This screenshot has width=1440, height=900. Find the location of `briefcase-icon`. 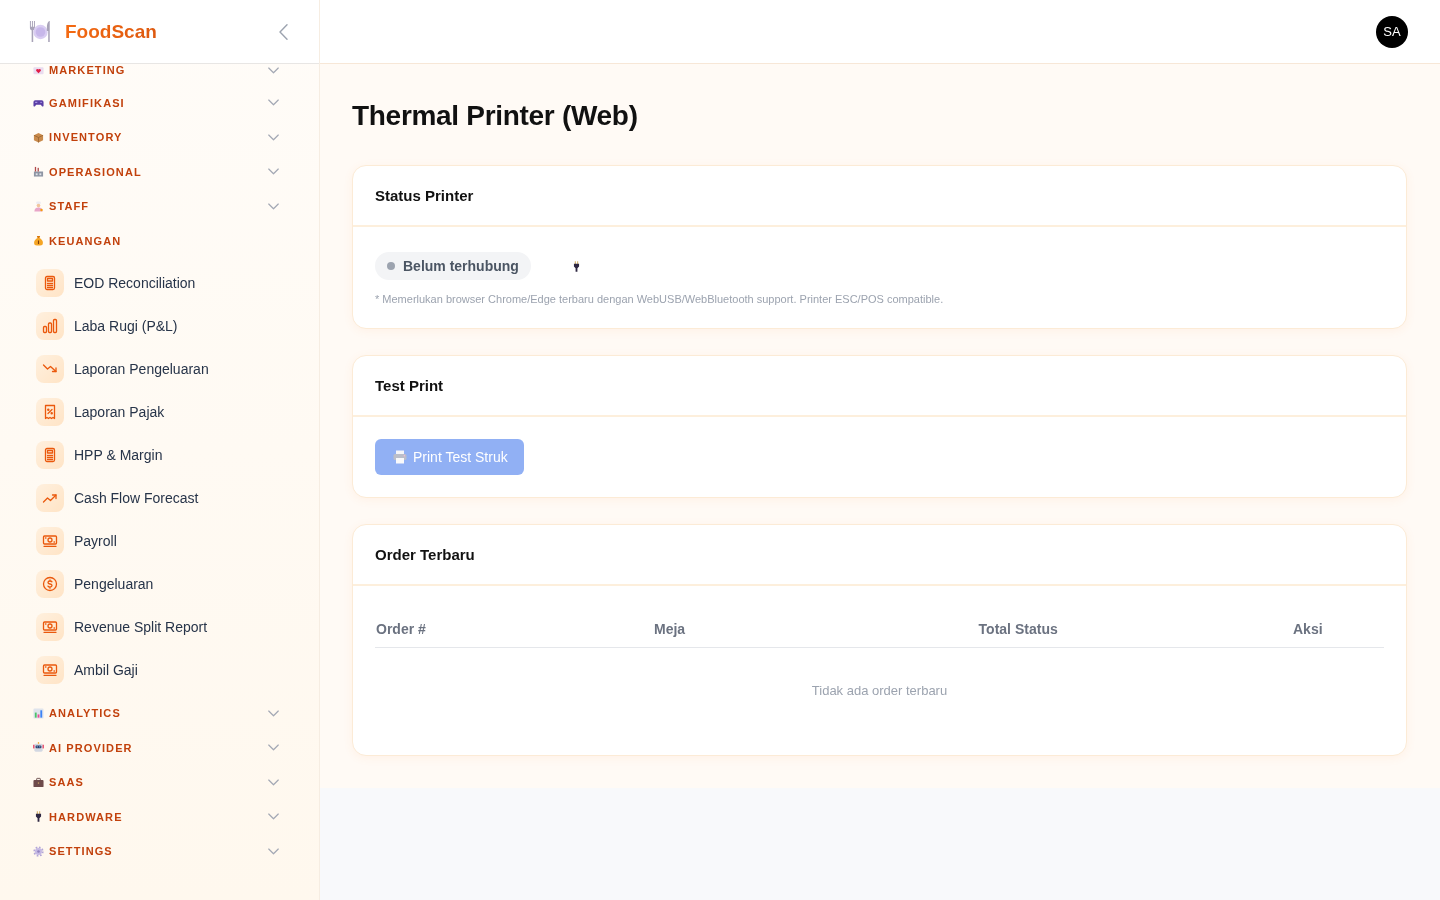

briefcase-icon is located at coordinates (38, 782).